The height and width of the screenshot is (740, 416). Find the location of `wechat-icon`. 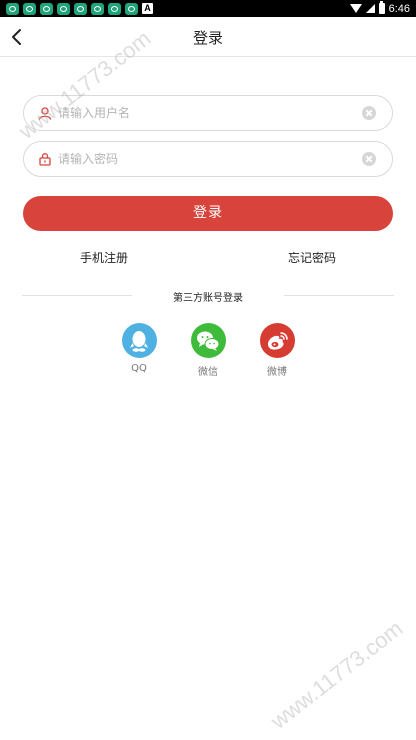

wechat-icon is located at coordinates (208, 341).